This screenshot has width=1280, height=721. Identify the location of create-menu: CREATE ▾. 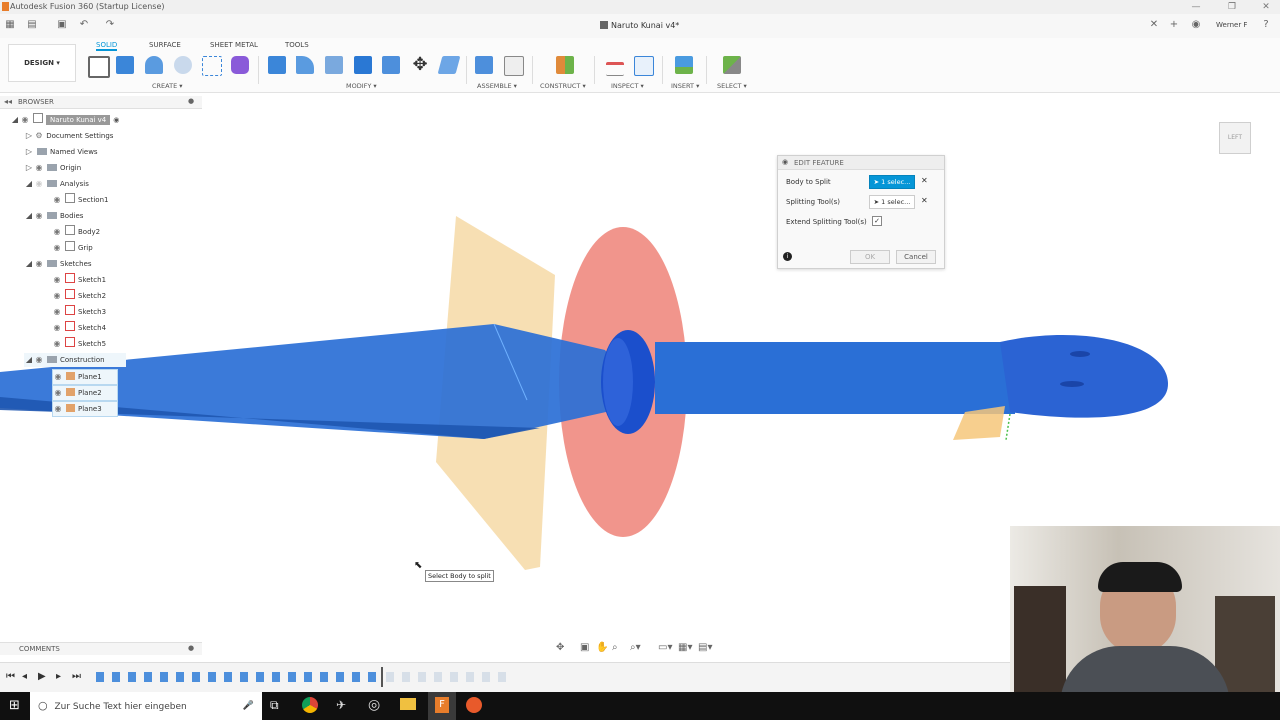
(167, 86).